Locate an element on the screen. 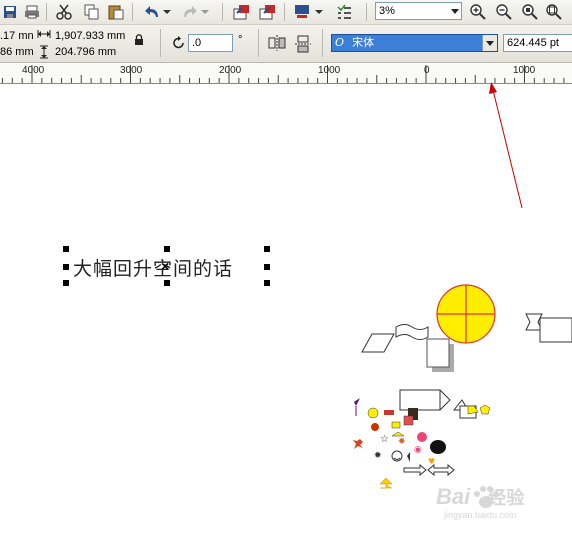 The height and width of the screenshot is (555, 572). save-icon is located at coordinates (10, 12).